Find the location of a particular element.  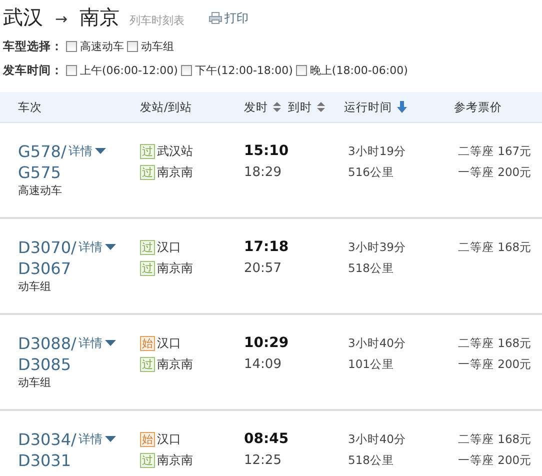

arrival-time: 20:57 is located at coordinates (263, 268).